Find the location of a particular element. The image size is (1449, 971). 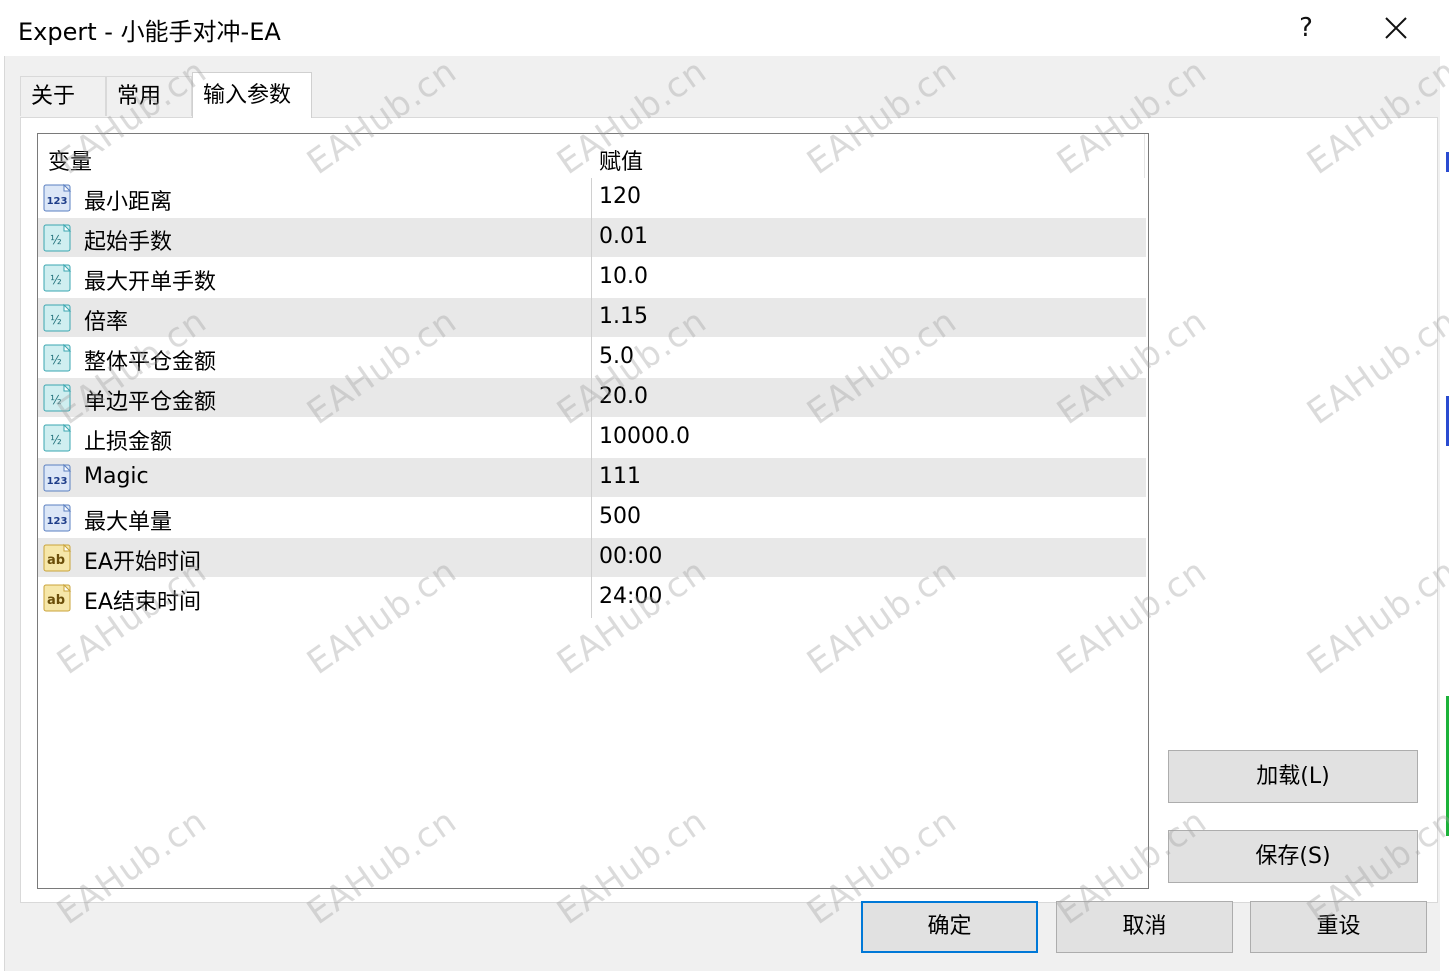

close-button is located at coordinates (1396, 28).